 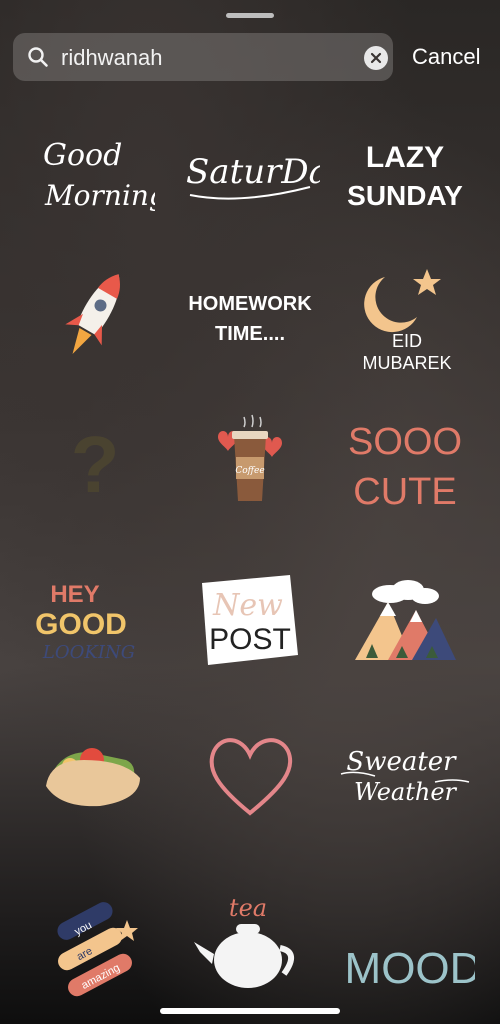 I want to click on close-icon, so click(x=376, y=58).